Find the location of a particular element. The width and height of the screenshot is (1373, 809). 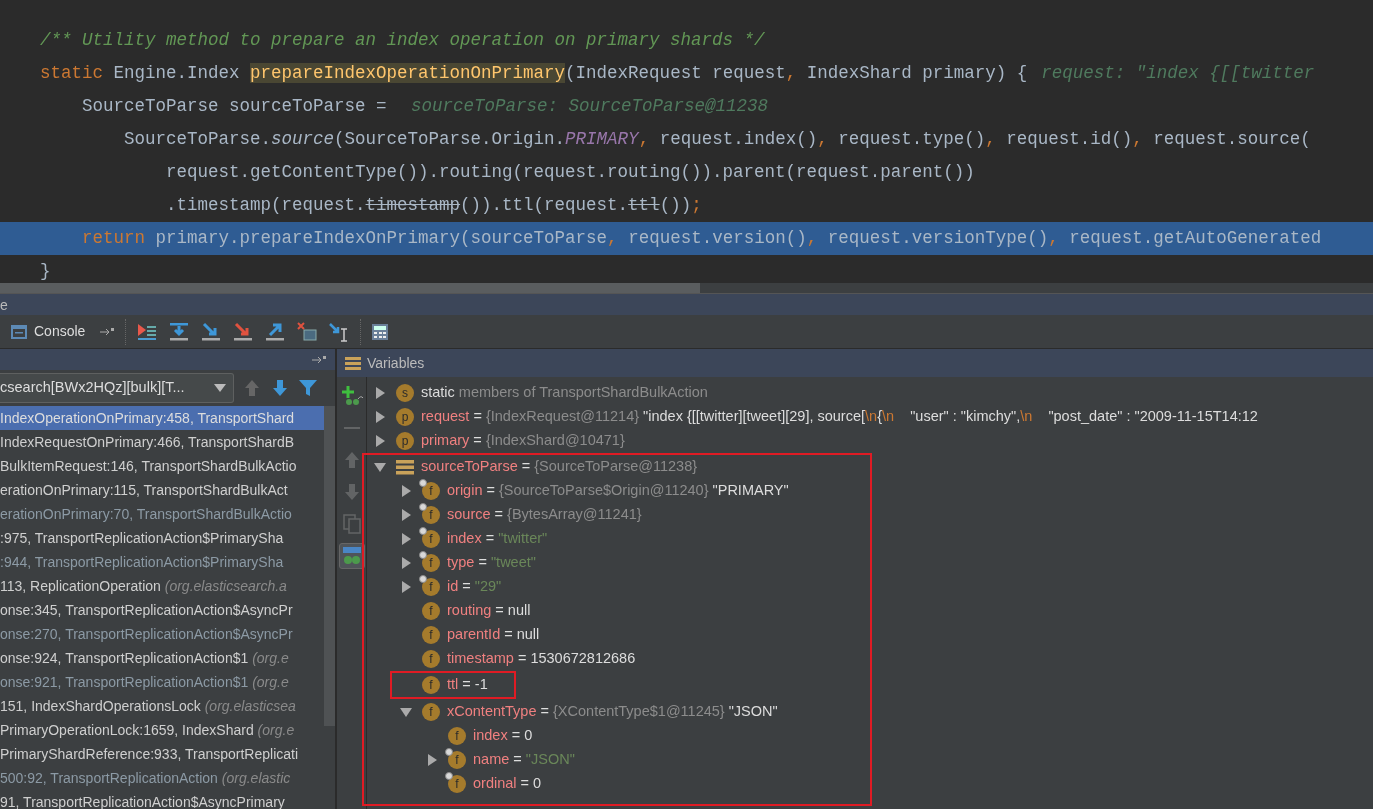

inline-value-hint: request: "index {[[twitter is located at coordinates (1178, 73).